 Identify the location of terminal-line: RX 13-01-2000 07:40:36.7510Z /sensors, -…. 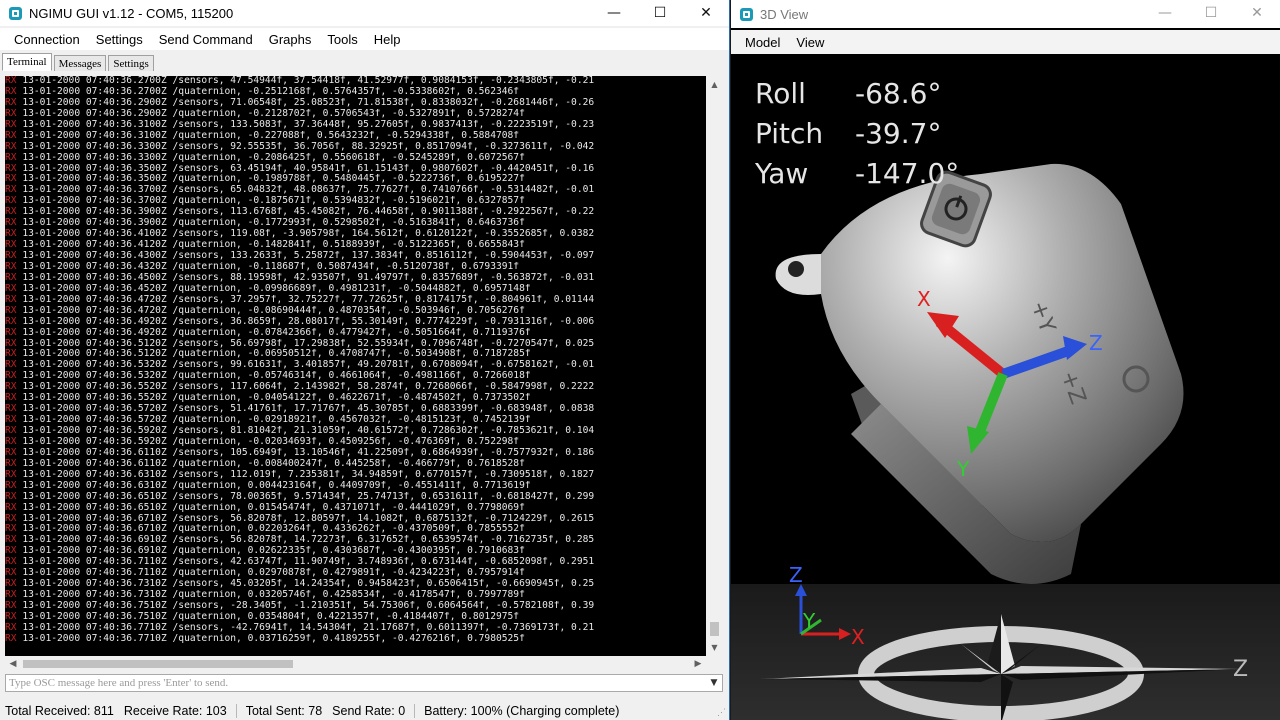
(355, 606).